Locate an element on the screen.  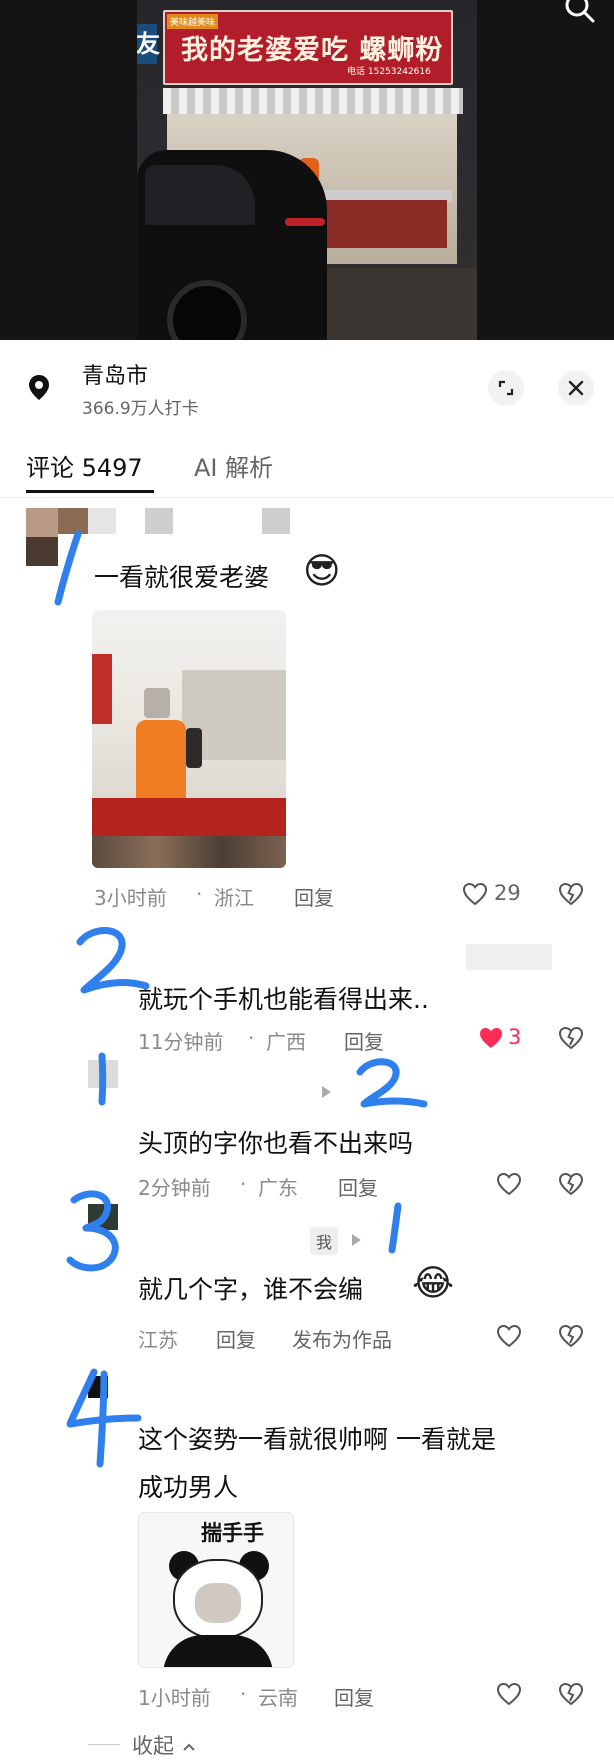
close-button is located at coordinates (576, 388).